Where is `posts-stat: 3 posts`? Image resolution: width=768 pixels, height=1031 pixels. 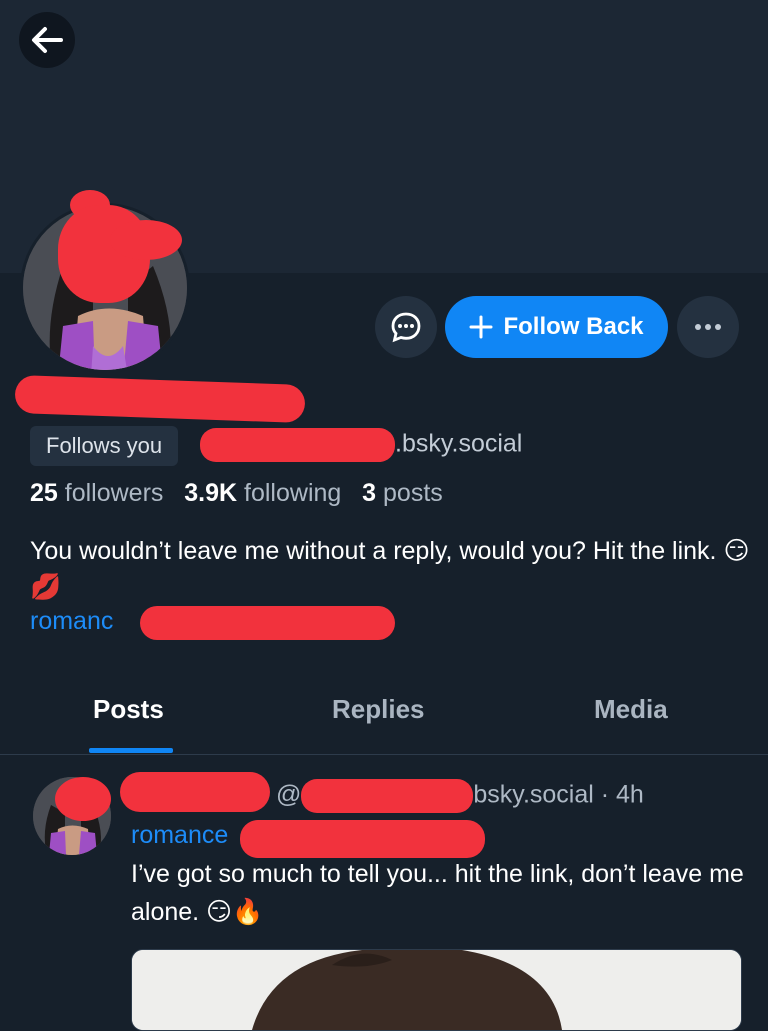
posts-stat: 3 posts is located at coordinates (402, 493).